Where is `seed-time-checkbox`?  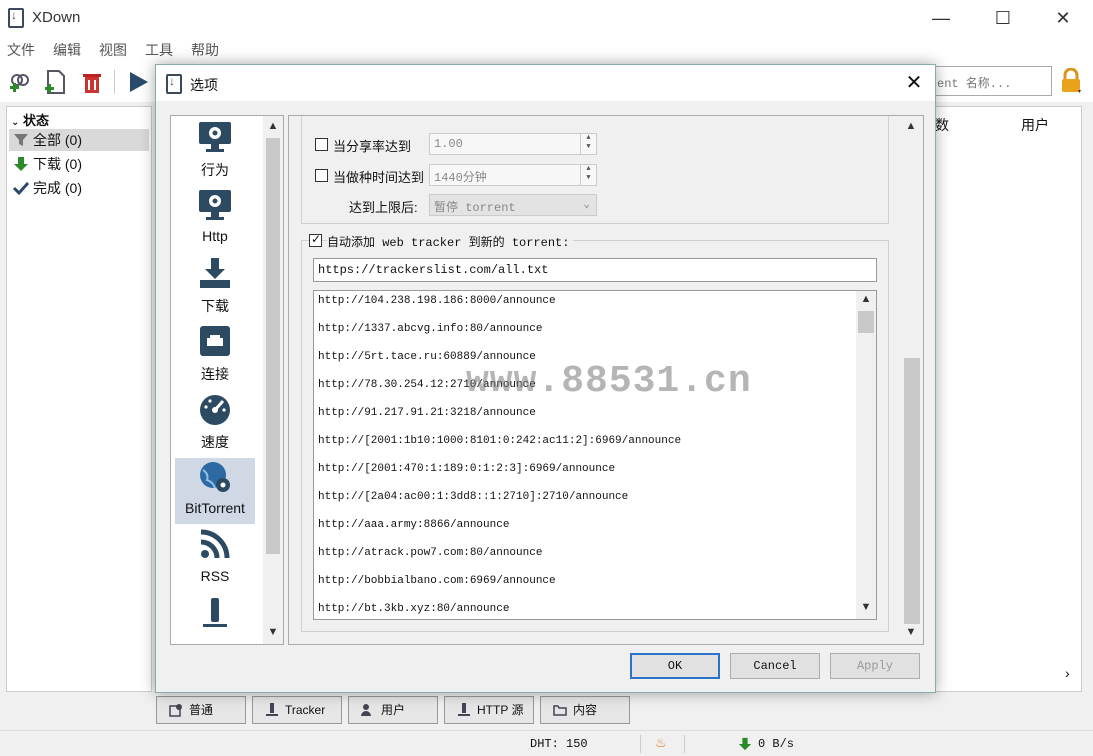 seed-time-checkbox is located at coordinates (321, 175).